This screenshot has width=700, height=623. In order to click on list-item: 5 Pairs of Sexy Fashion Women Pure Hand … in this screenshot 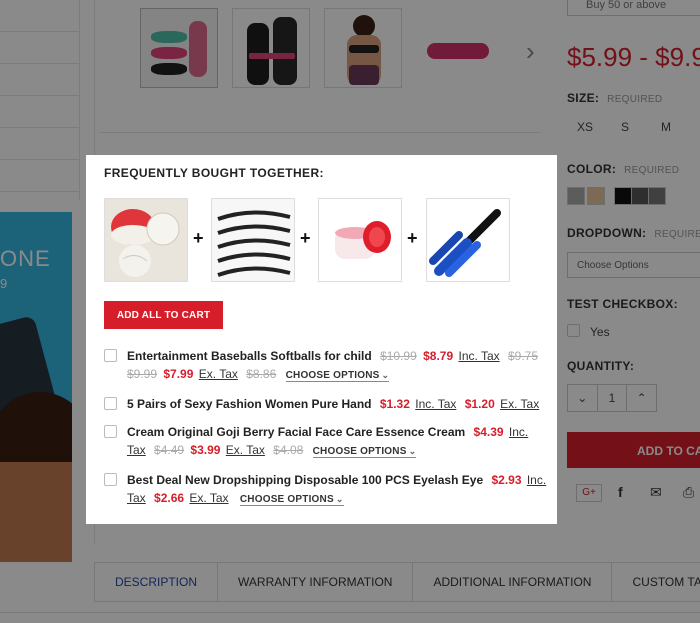, I will do `click(326, 404)`.